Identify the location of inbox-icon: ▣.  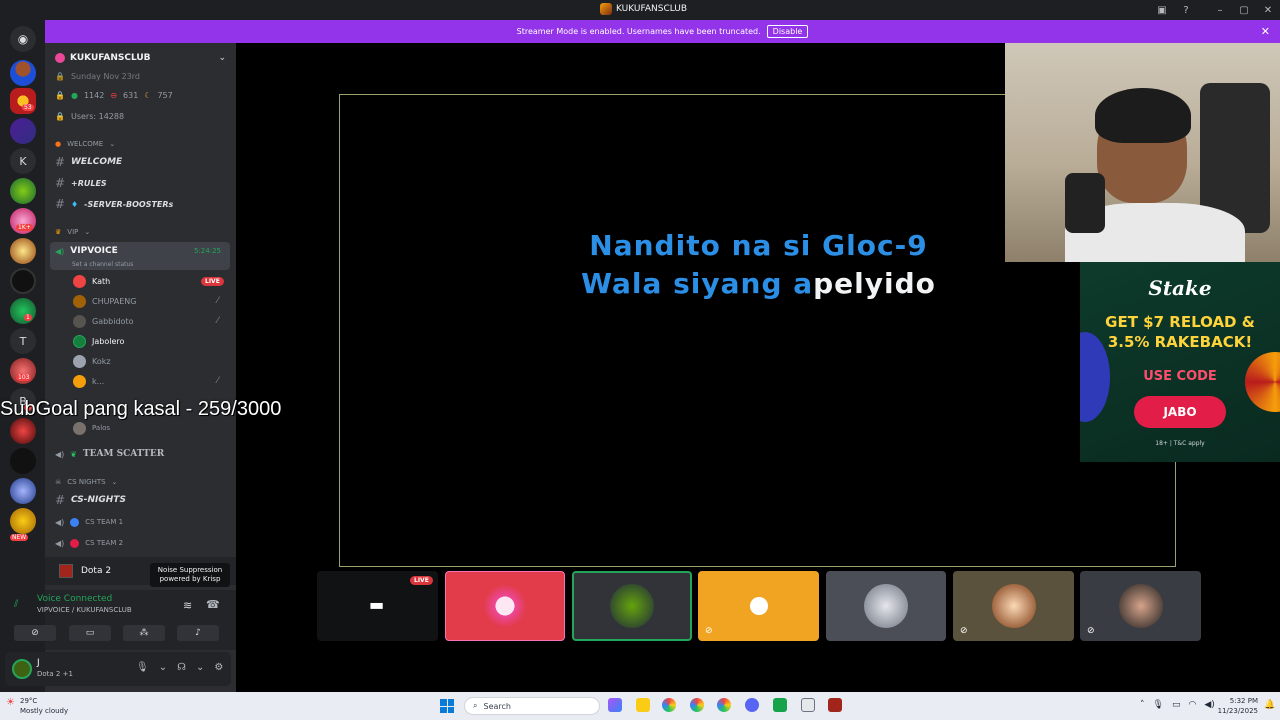
(1162, 10).